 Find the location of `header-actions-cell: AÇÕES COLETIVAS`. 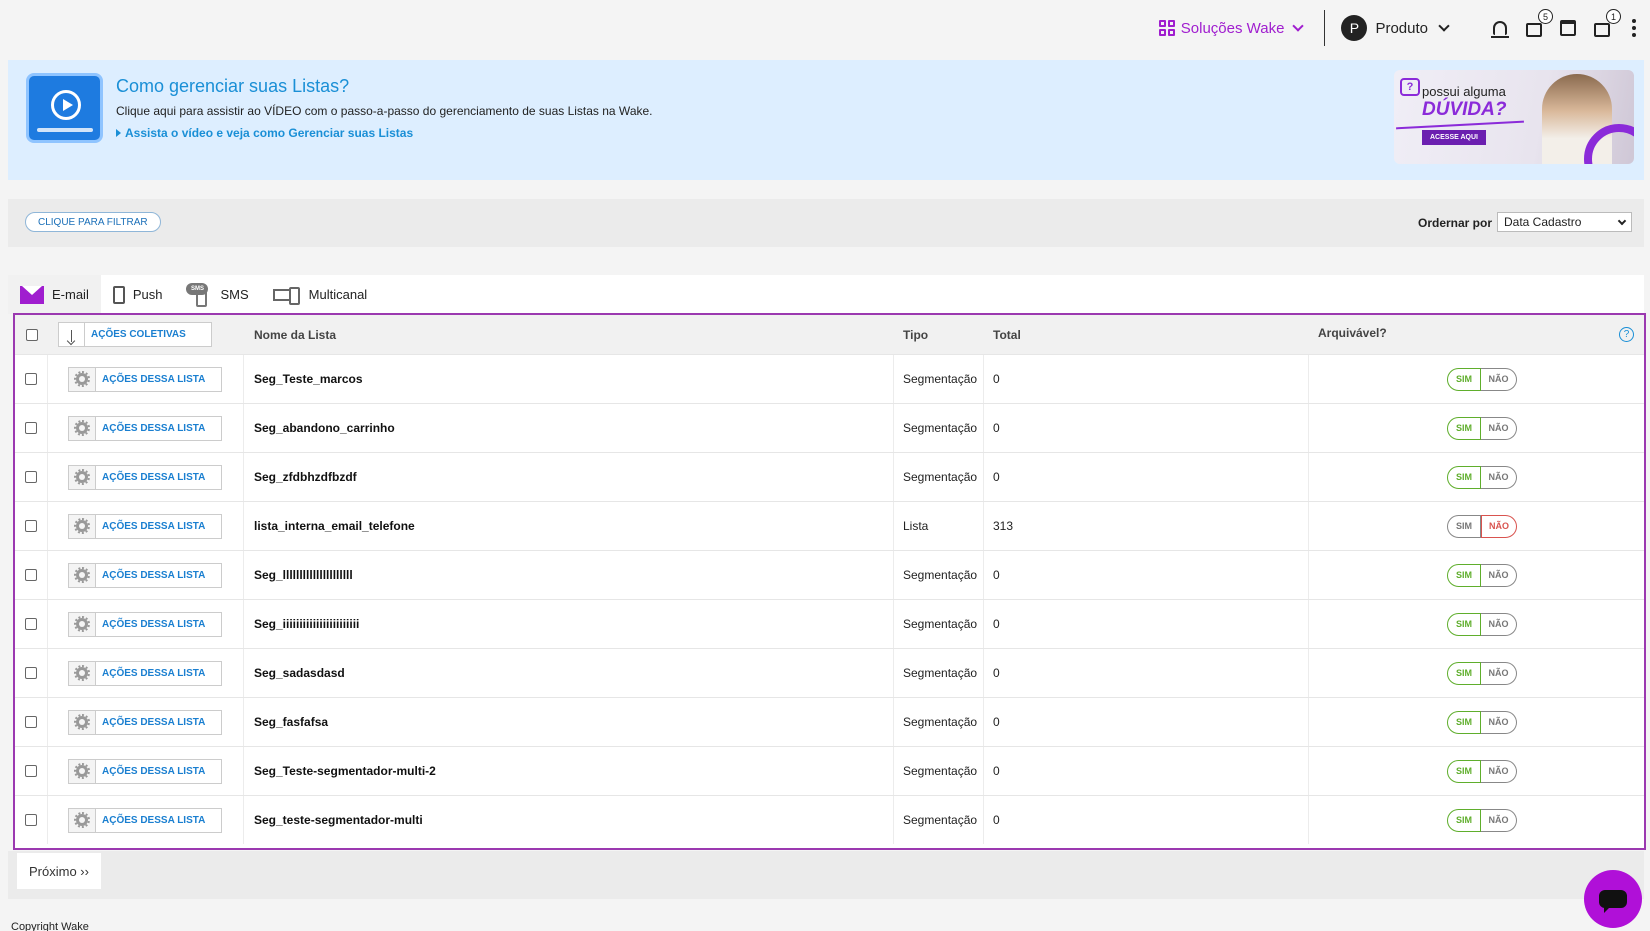

header-actions-cell: AÇÕES COLETIVAS is located at coordinates (146, 334).